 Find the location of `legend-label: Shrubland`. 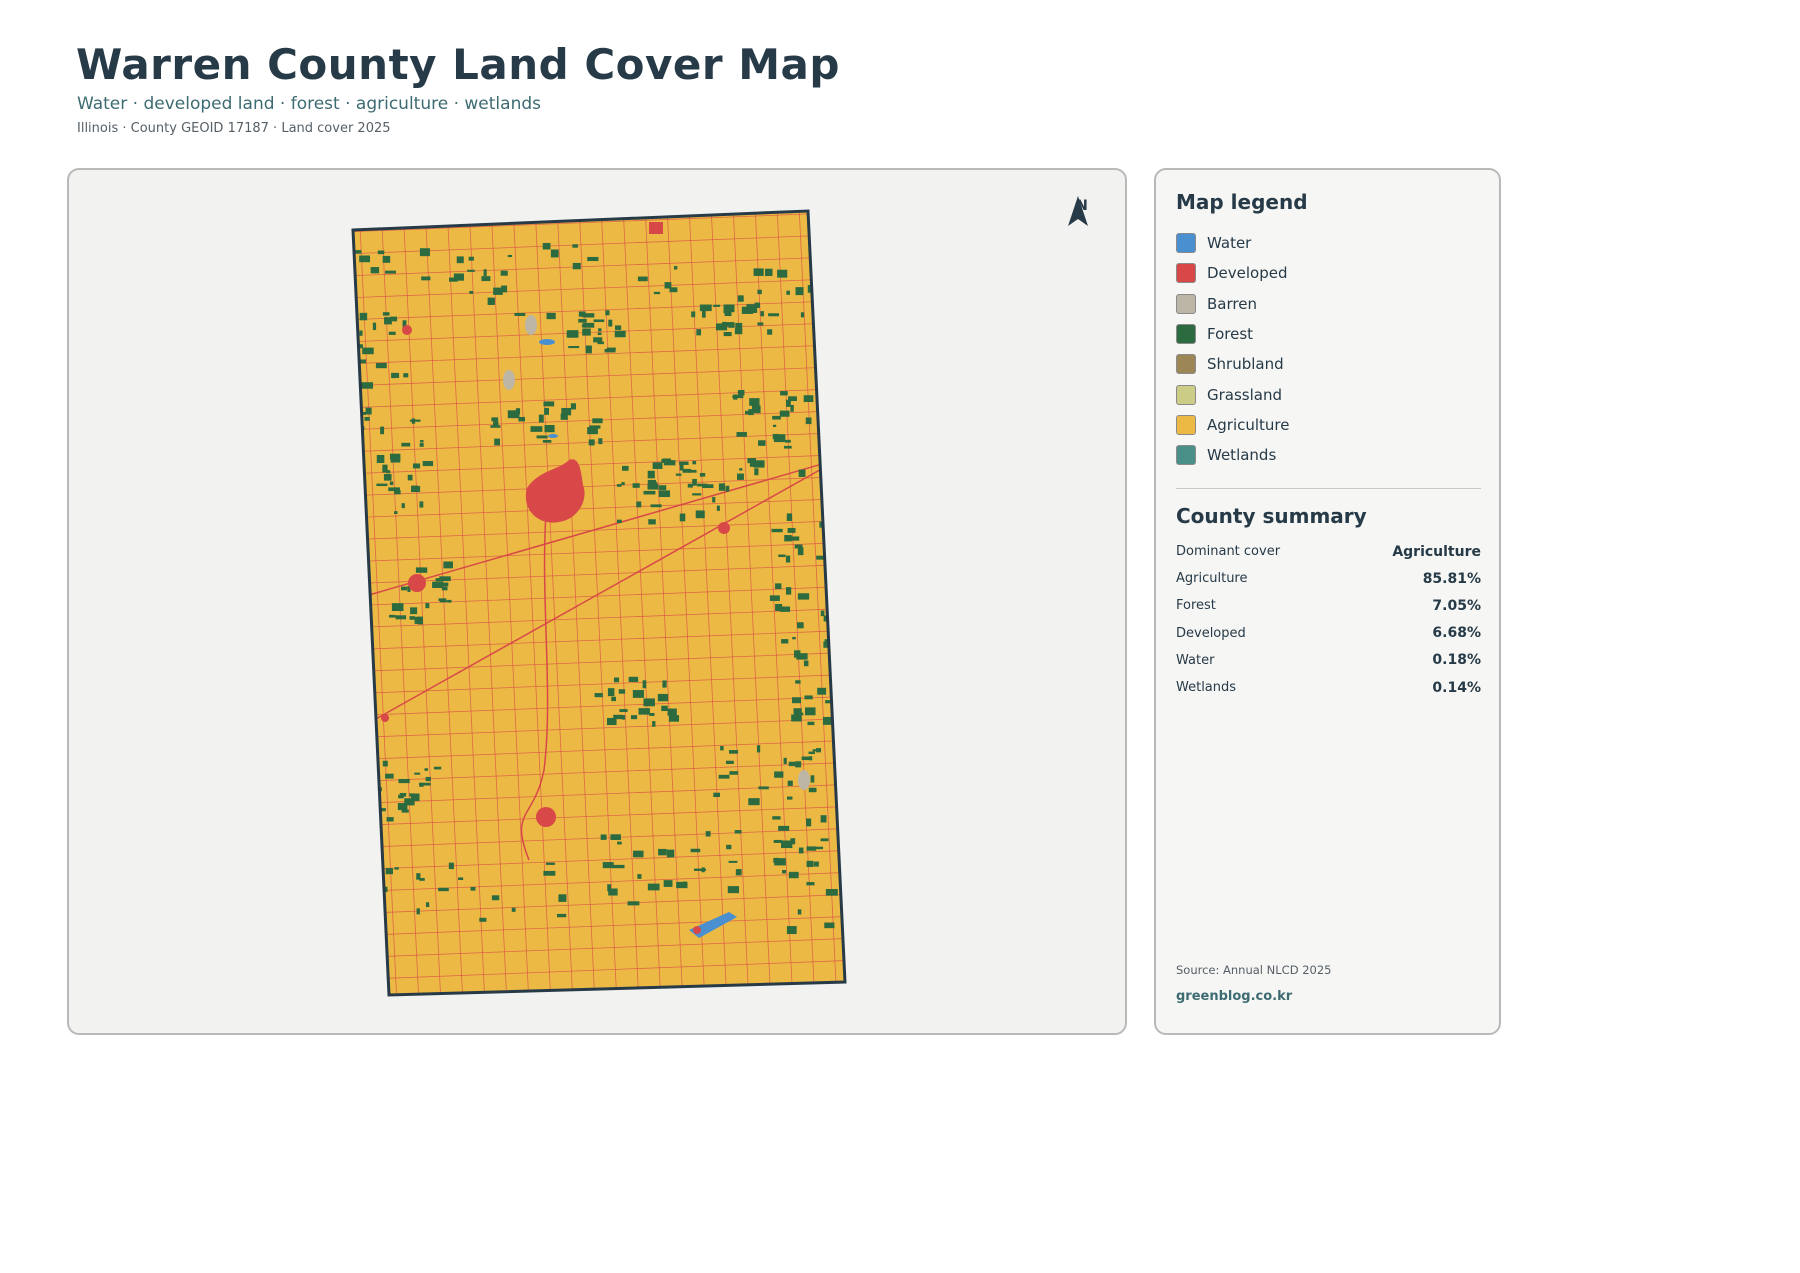

legend-label: Shrubland is located at coordinates (1245, 364).